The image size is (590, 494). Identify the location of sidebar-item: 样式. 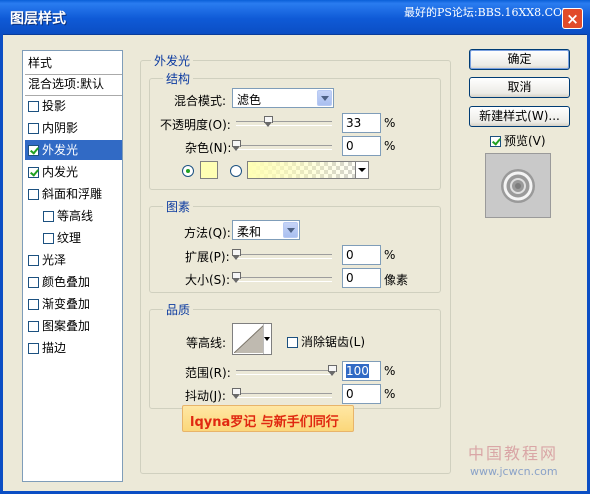
(73, 63).